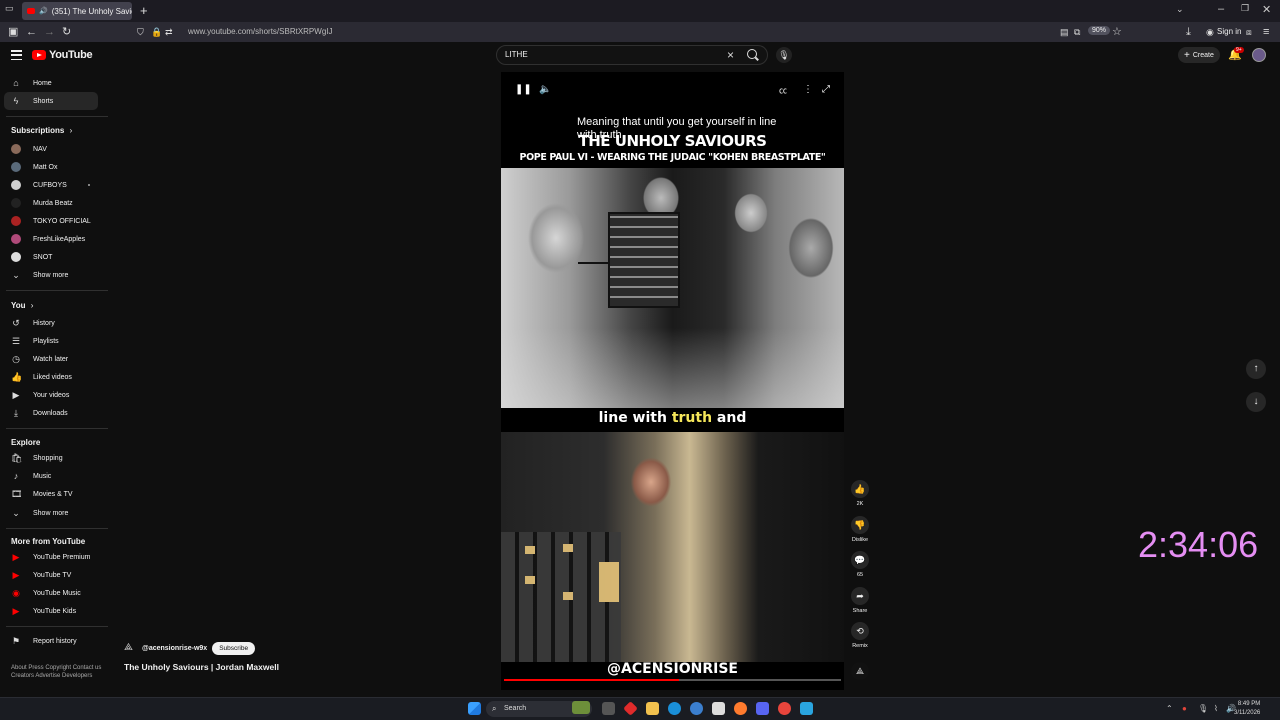 The height and width of the screenshot is (720, 1280). Describe the element at coordinates (51, 341) in the screenshot. I see `sidebar-item-playlists: ☰ Playlists` at that location.